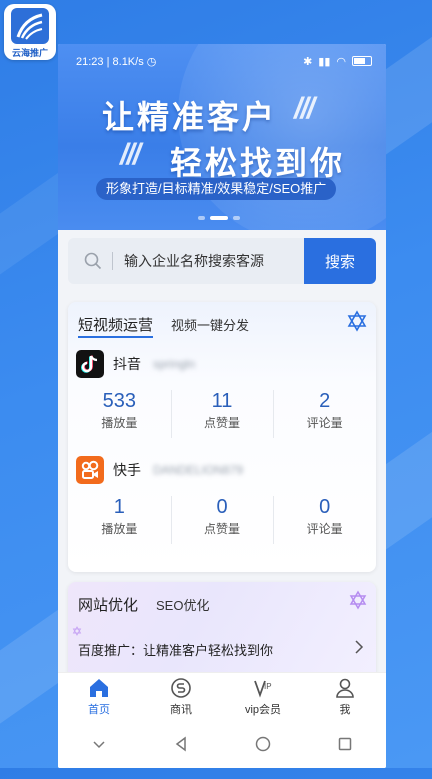  I want to click on douyin-stats: 533 播放量 11 点赞量 2 评论量, so click(222, 414).